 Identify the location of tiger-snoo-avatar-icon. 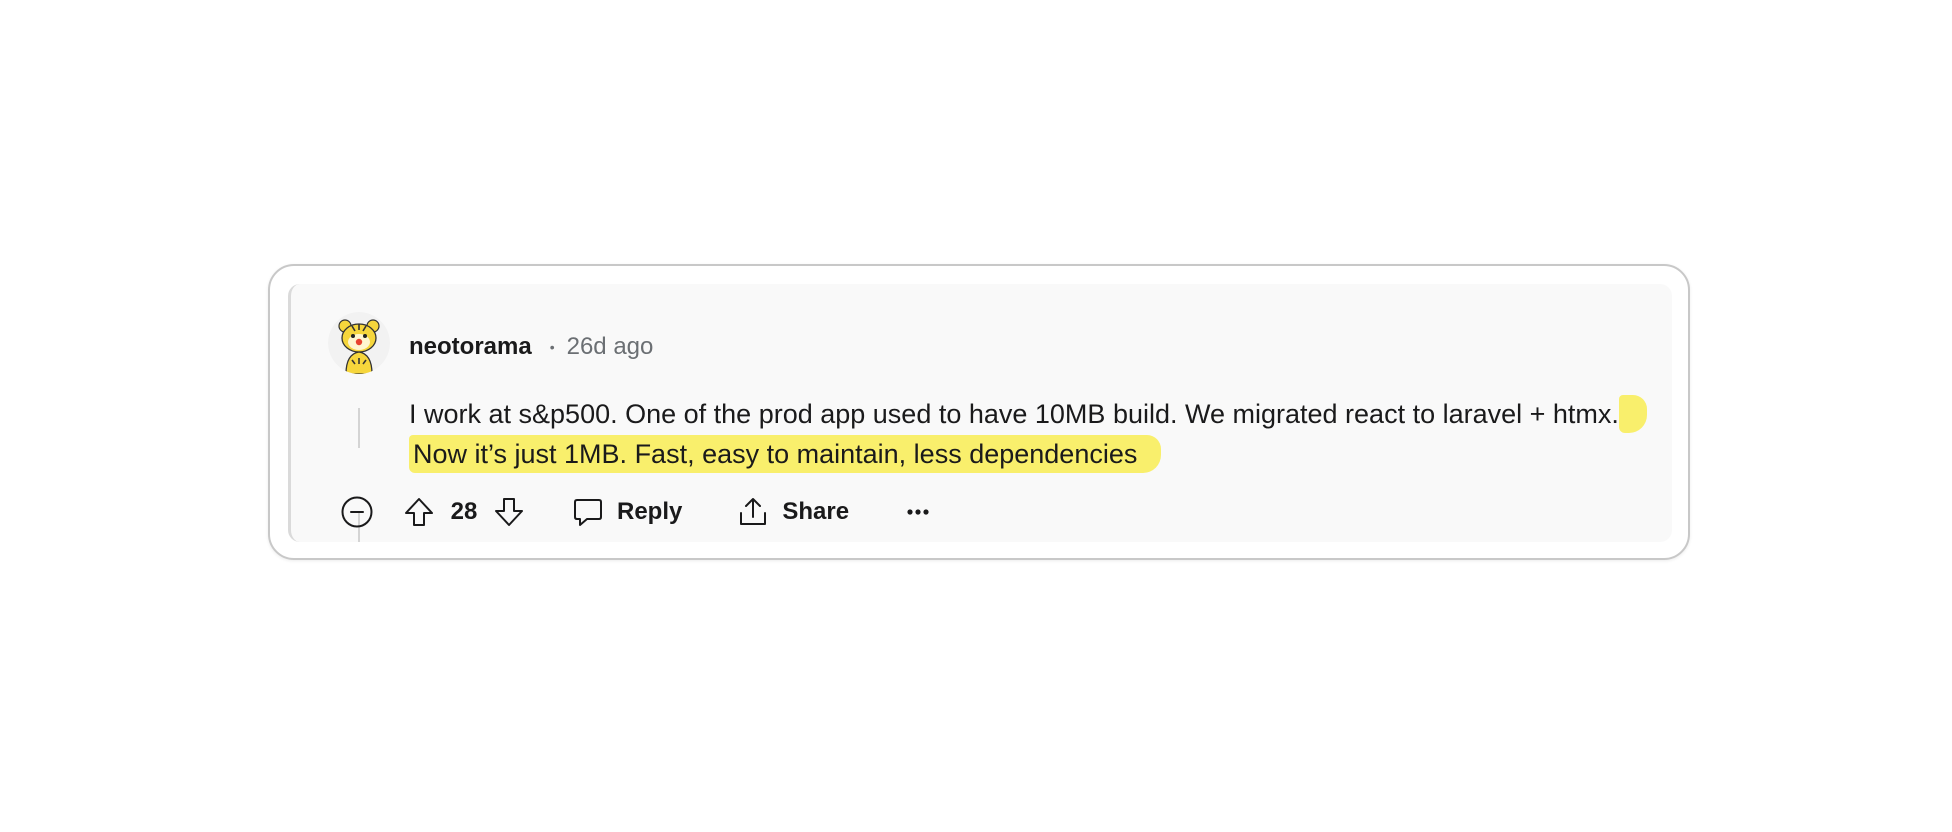
(359, 343).